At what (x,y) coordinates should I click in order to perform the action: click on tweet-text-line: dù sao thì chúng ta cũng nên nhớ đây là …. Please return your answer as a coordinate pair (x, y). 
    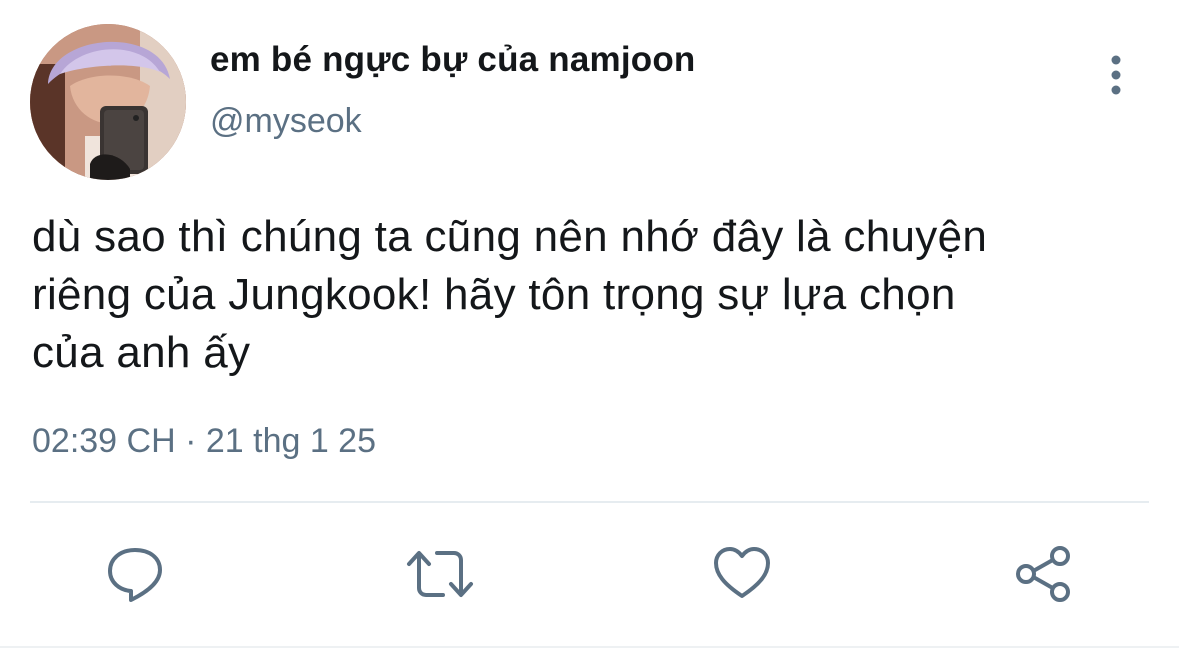
    Looking at the image, I should click on (510, 236).